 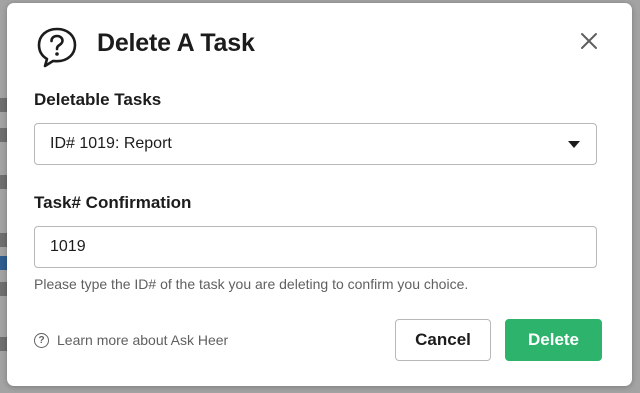 What do you see at coordinates (68, 246) in the screenshot?
I see `task-confirmation-value: 1019` at bounding box center [68, 246].